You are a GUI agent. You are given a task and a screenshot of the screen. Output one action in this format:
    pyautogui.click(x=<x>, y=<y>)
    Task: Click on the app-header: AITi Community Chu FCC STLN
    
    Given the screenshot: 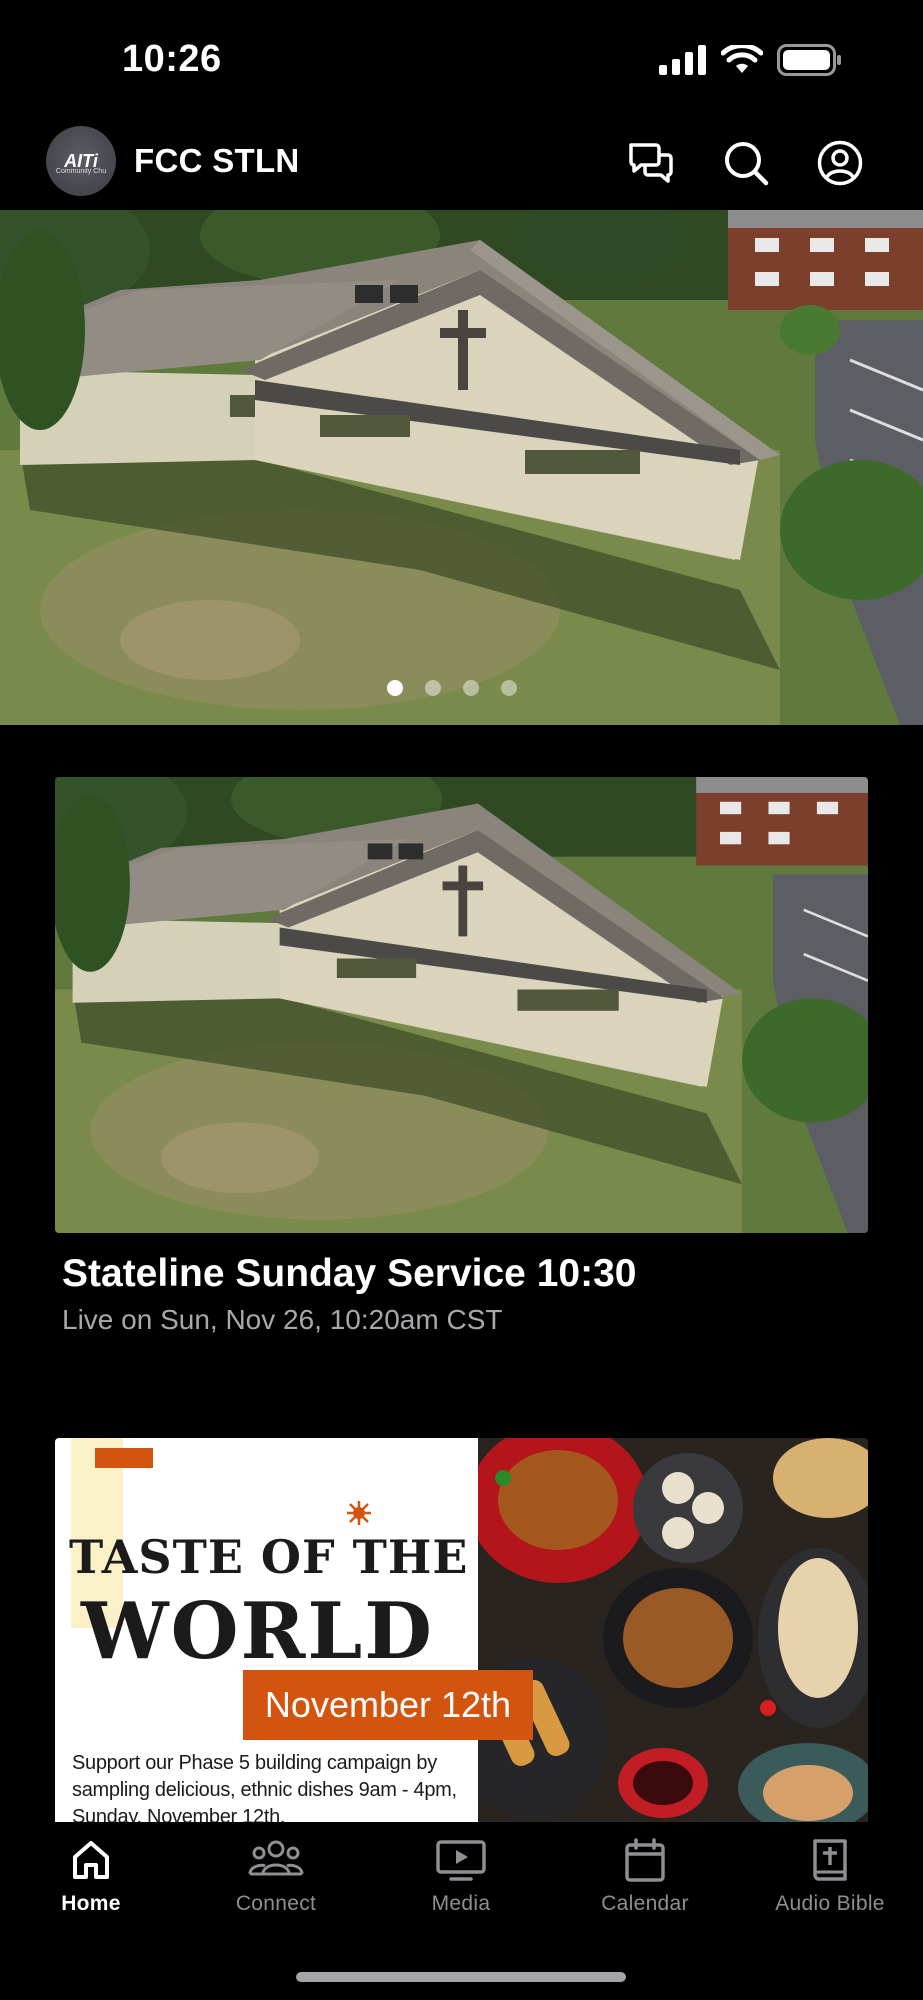 What is the action you would take?
    pyautogui.click(x=461, y=163)
    